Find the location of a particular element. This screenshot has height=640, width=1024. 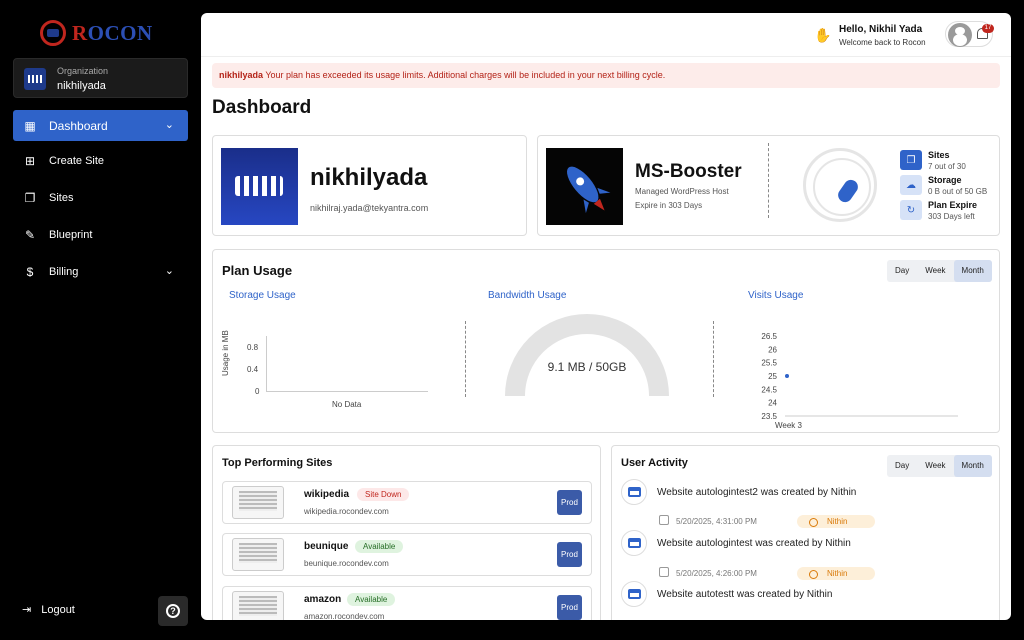

storage-usage-label: Storage Usage is located at coordinates (262, 295).